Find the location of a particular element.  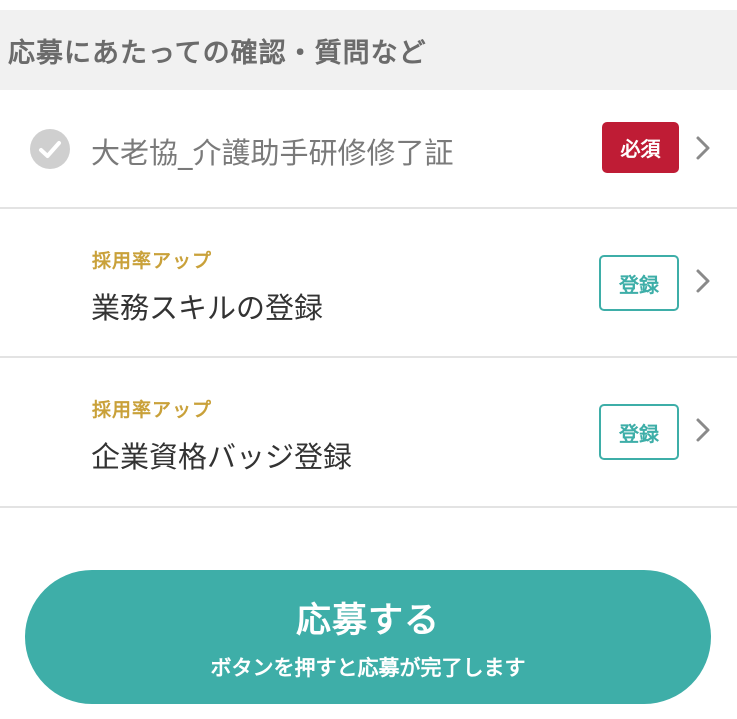

item-label: 大老協_介護助手研修修了証 is located at coordinates (272, 153).